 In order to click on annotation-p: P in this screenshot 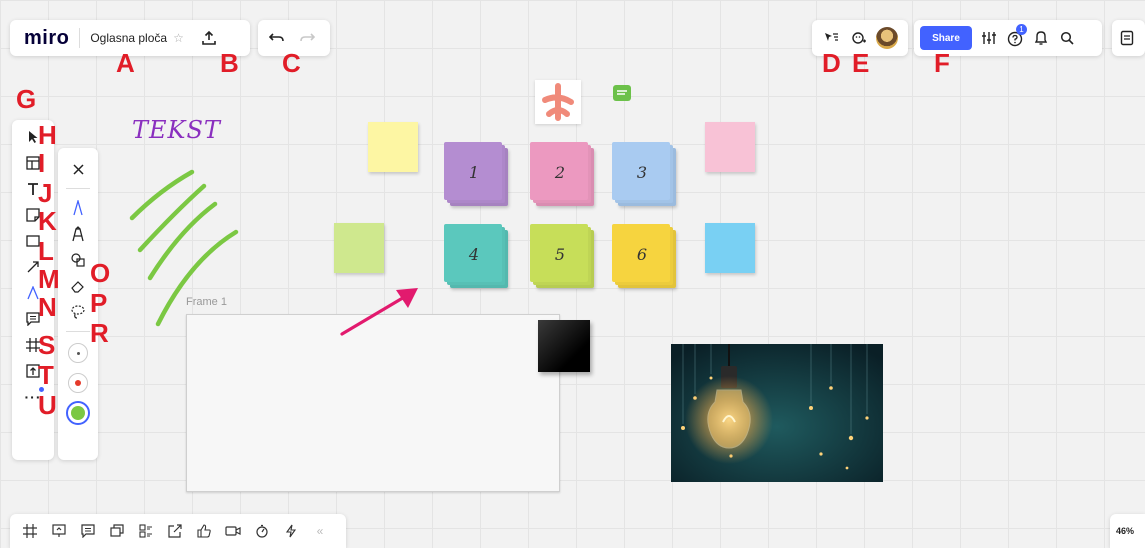, I will do `click(99, 303)`.